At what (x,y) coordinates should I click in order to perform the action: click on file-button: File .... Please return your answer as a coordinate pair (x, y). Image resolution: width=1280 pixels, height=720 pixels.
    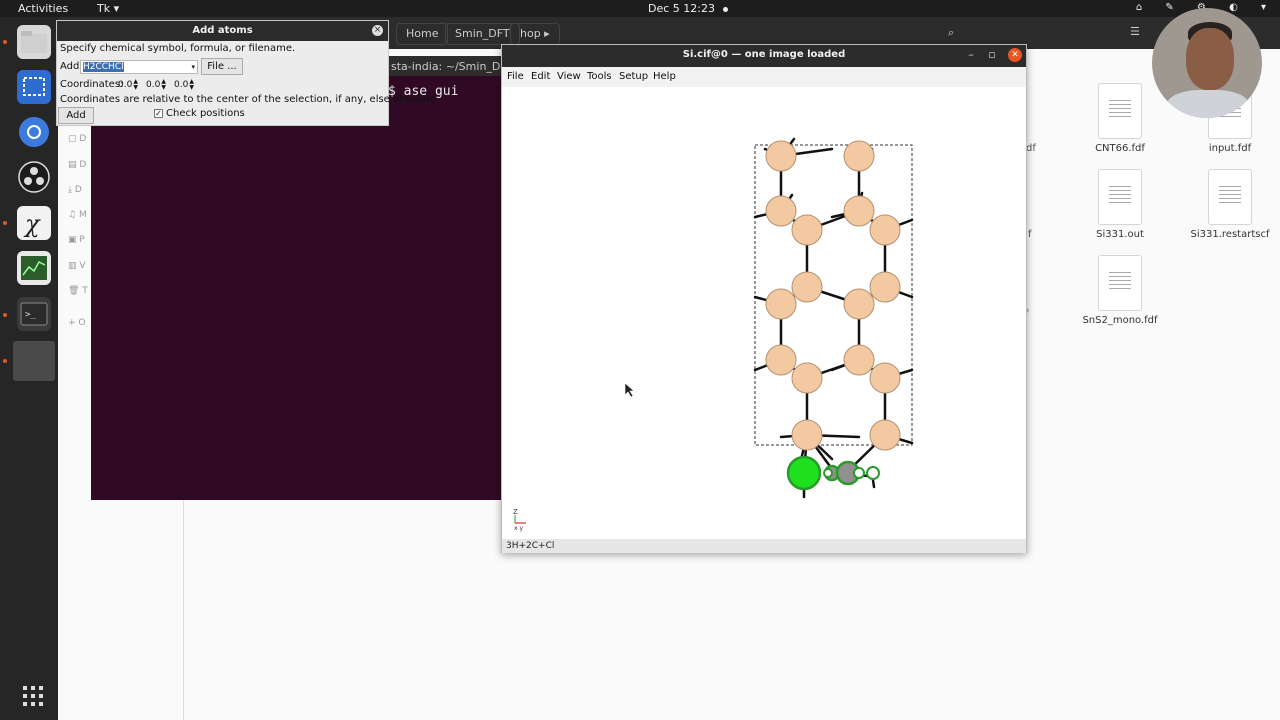
    Looking at the image, I should click on (222, 66).